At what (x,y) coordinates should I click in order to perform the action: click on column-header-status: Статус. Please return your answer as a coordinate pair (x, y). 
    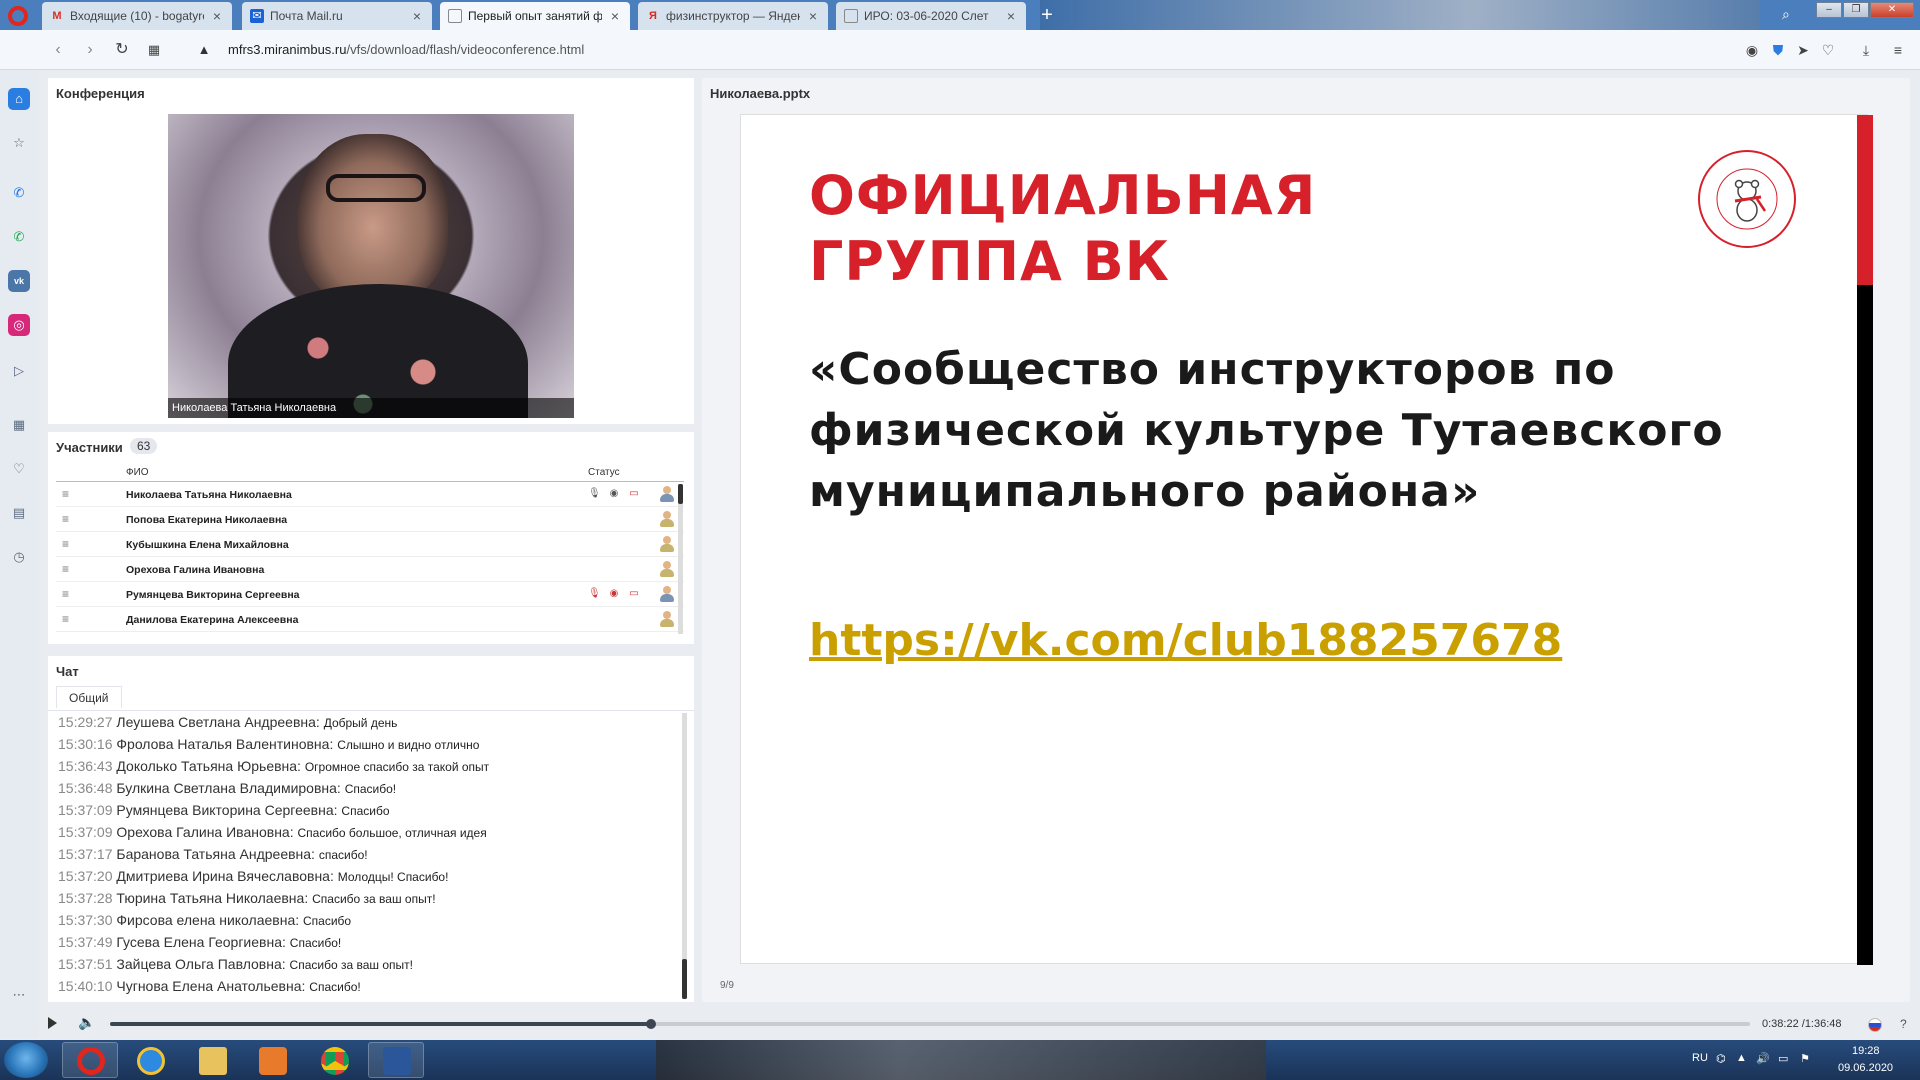
    Looking at the image, I should click on (604, 472).